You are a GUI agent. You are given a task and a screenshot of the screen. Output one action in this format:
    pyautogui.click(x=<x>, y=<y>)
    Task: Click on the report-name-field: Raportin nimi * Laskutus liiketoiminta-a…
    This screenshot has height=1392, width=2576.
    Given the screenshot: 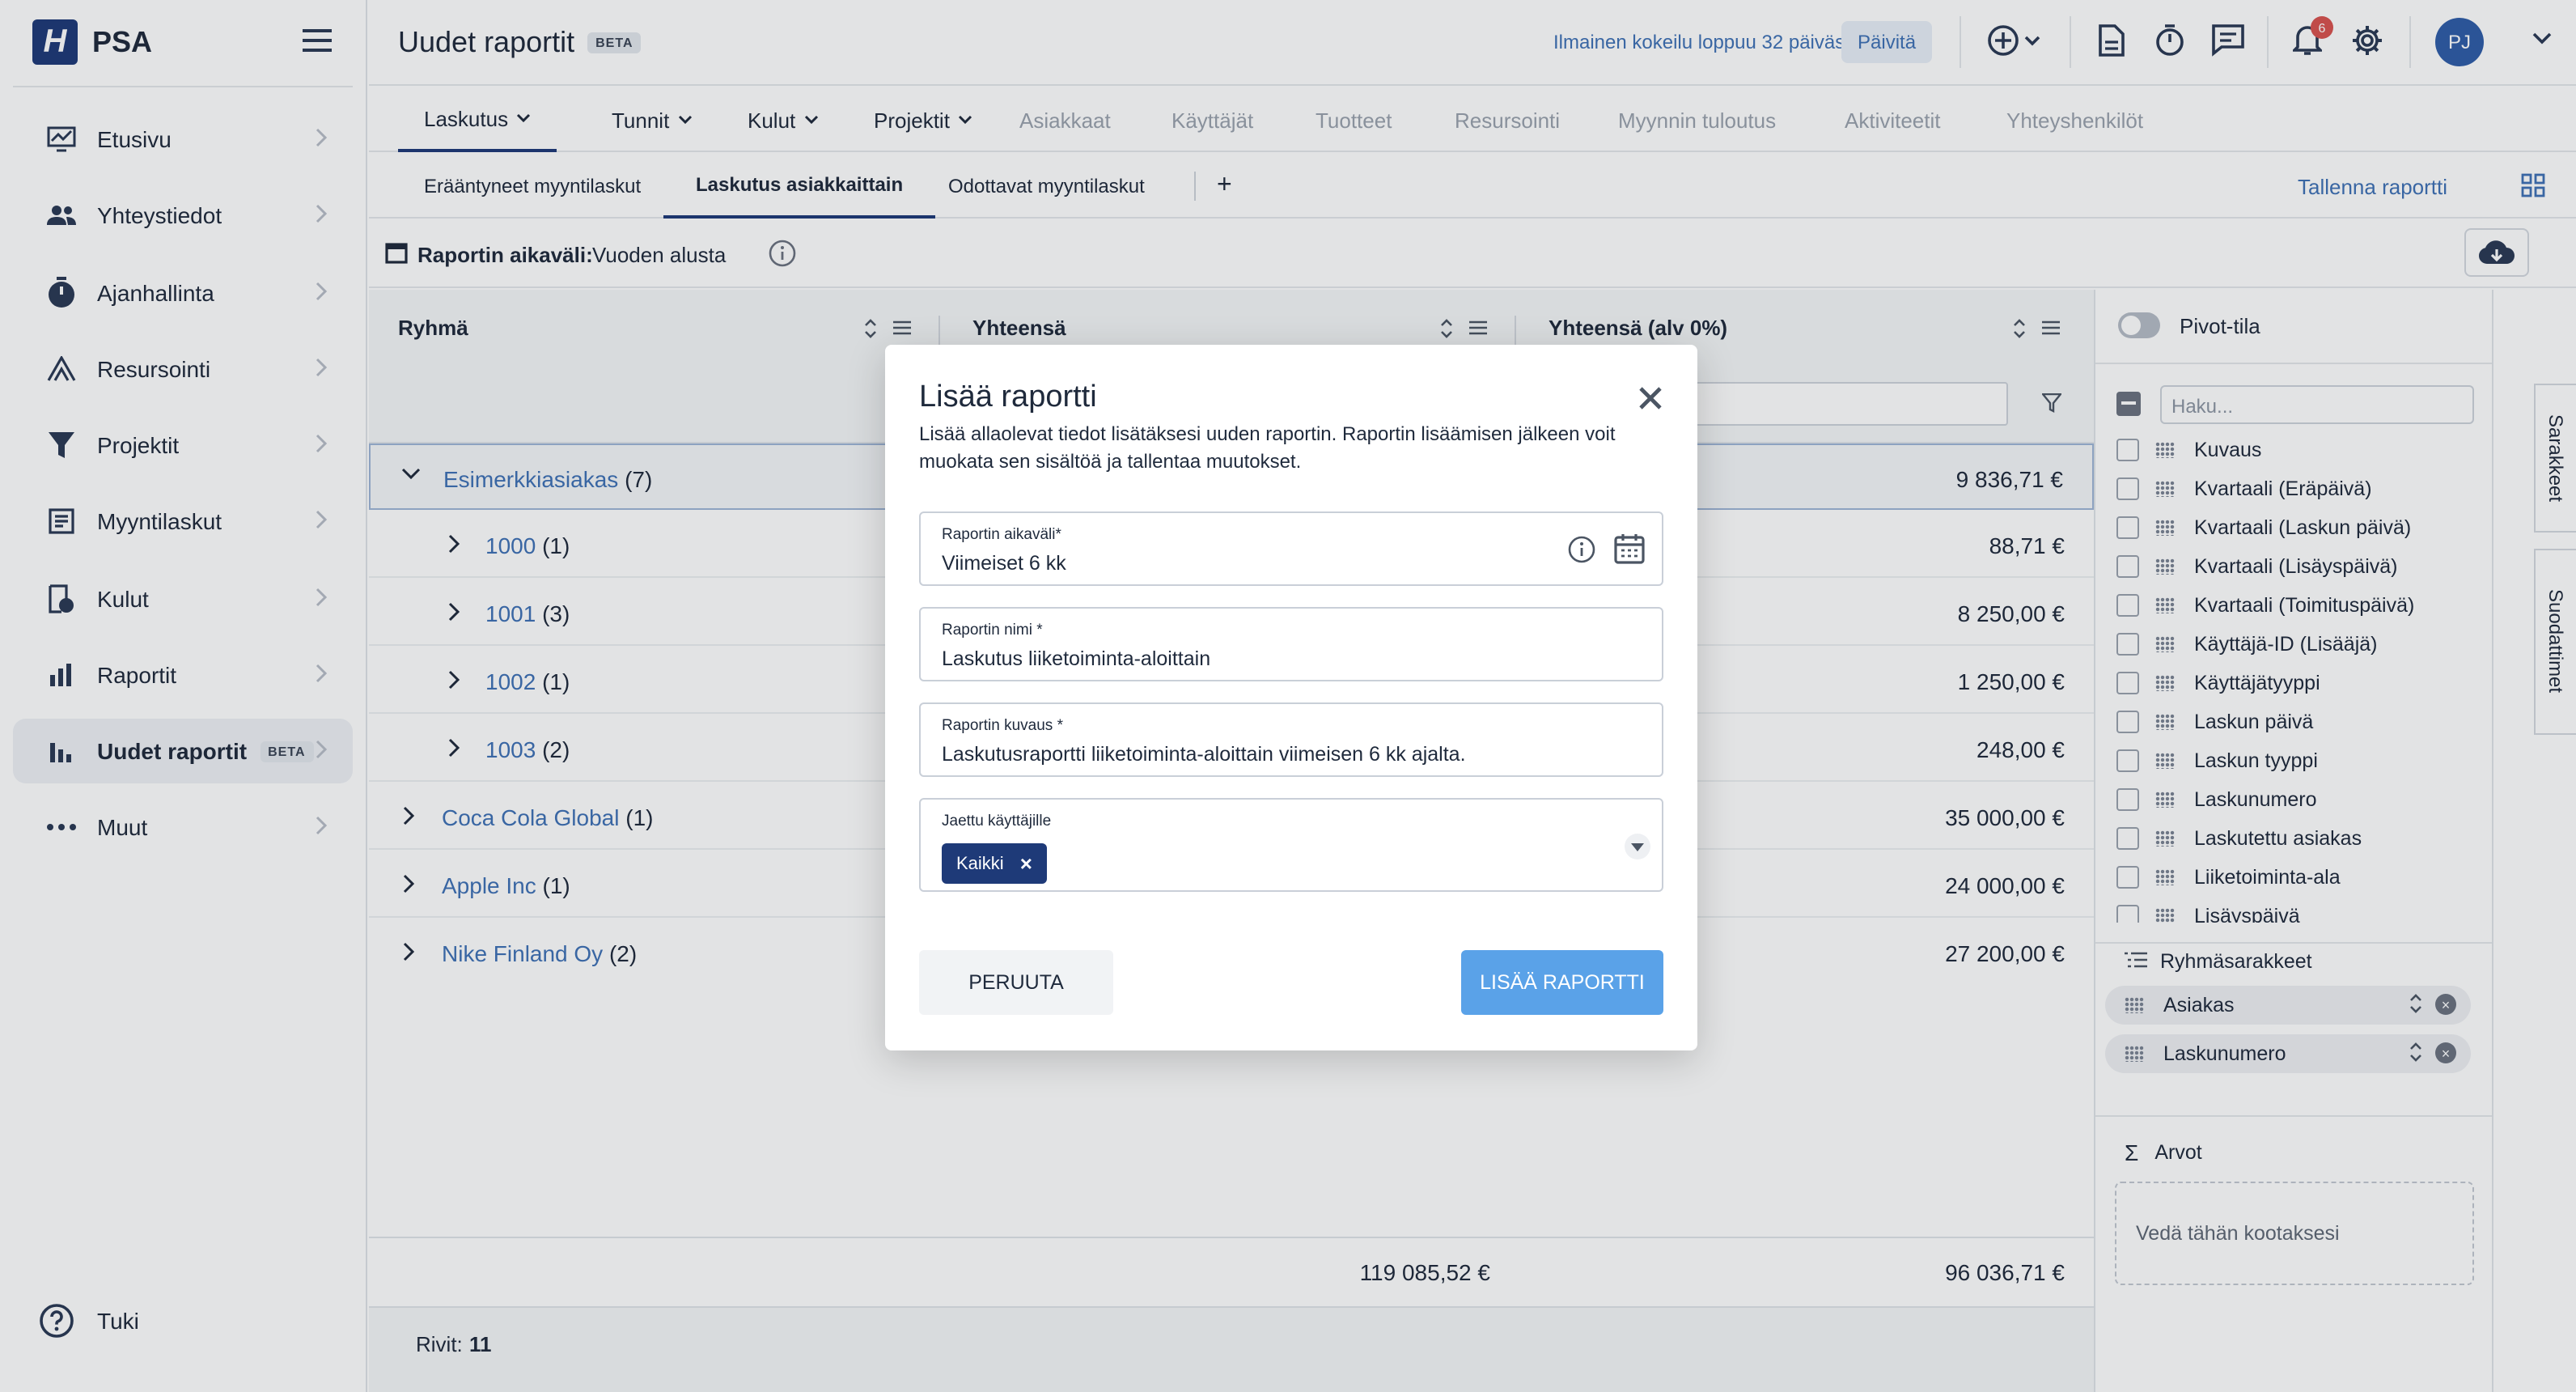 What is the action you would take?
    pyautogui.click(x=1291, y=644)
    